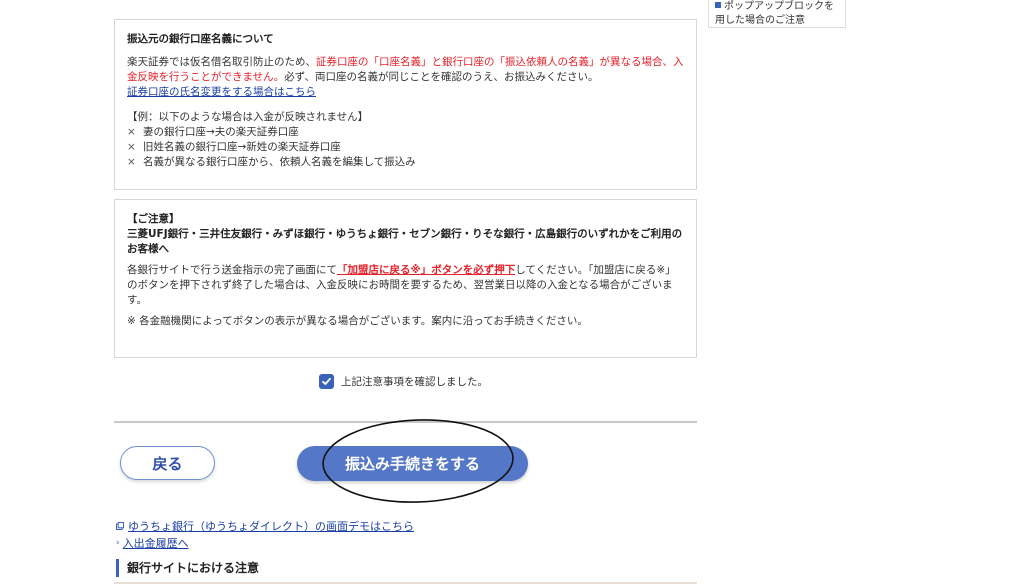  What do you see at coordinates (271, 162) in the screenshot?
I see `example-item: × 名義が異なる銀行口座から、依頼人名義を編集して振込み` at bounding box center [271, 162].